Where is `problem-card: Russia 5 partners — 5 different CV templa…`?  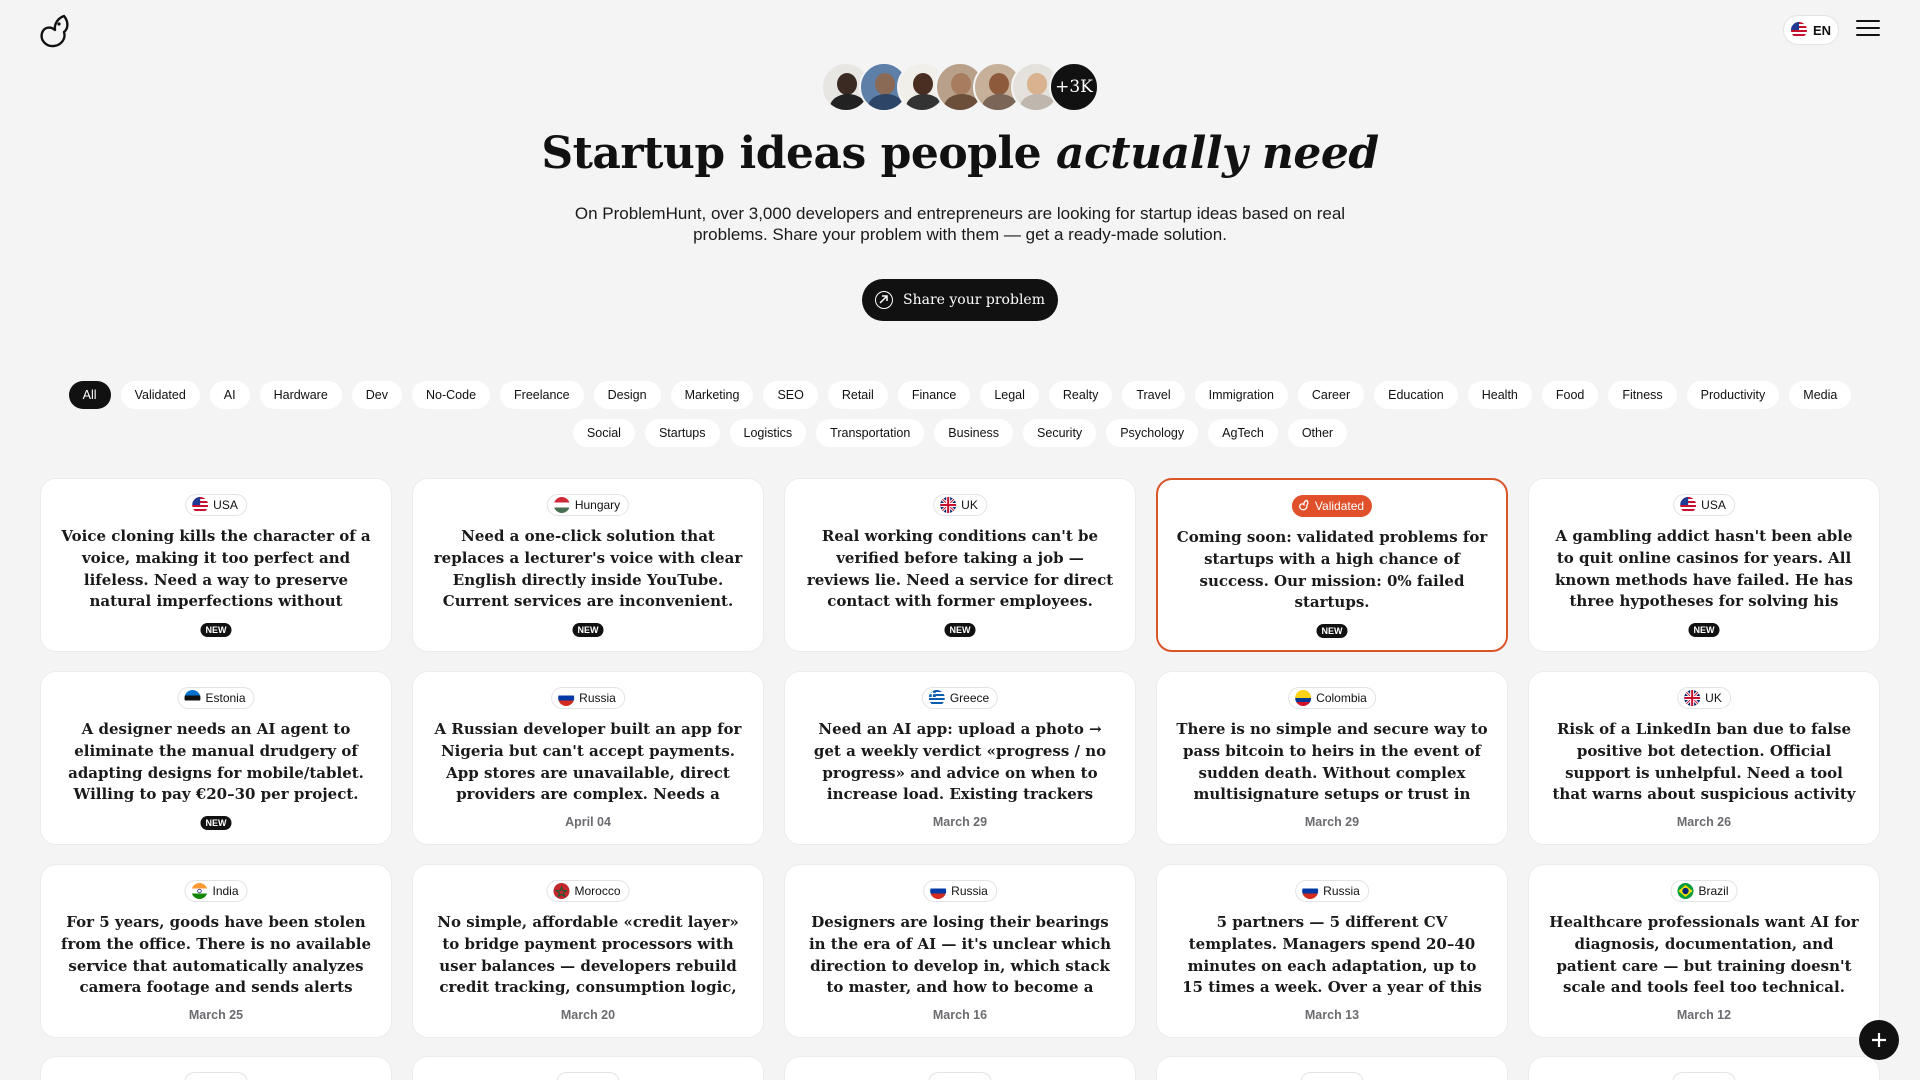 problem-card: Russia 5 partners — 5 different CV templa… is located at coordinates (1332, 951).